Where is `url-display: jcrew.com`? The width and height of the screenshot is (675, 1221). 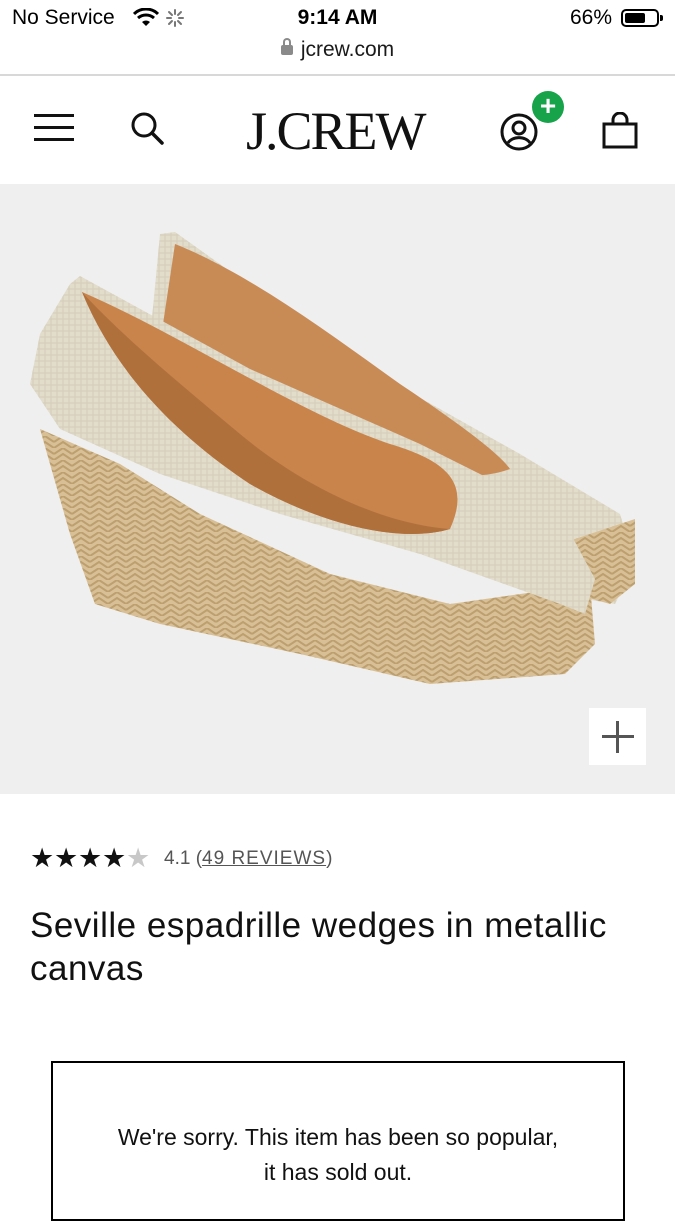
url-display: jcrew.com is located at coordinates (337, 50).